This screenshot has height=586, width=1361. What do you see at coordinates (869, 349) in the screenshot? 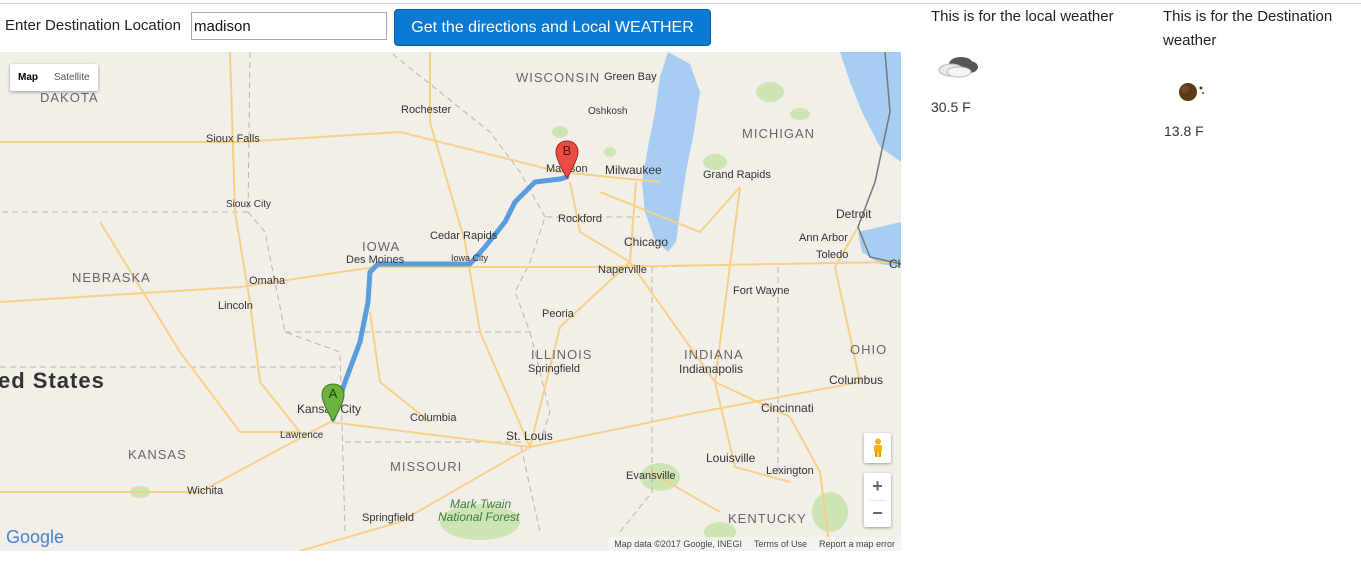
I see `state-label: OHIO` at bounding box center [869, 349].